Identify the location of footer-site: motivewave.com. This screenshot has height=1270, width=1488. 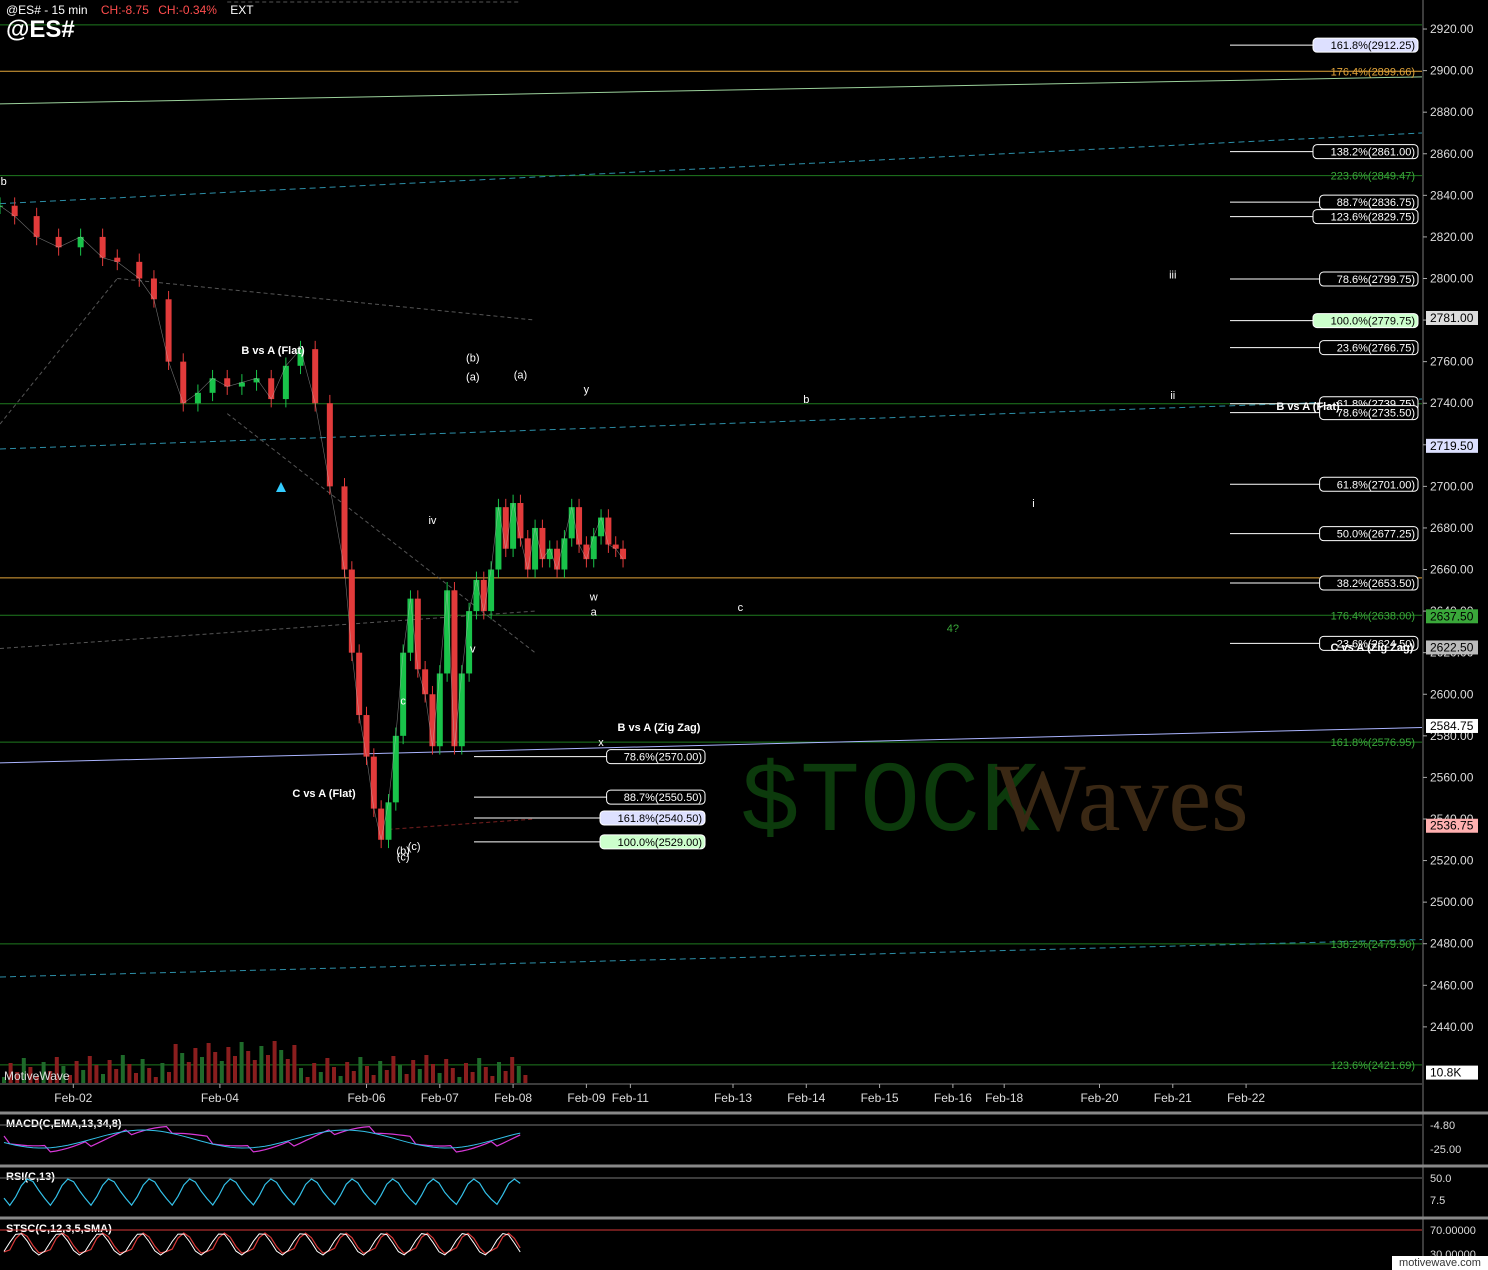
(1440, 1263).